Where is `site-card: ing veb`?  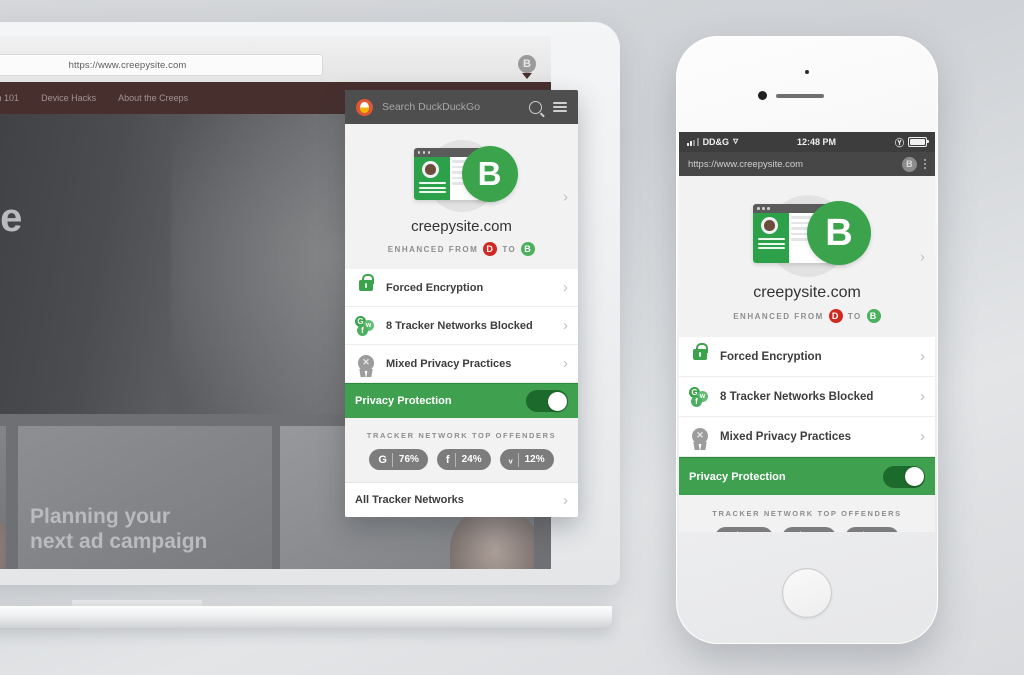
site-card: ing veb is located at coordinates (3, 497).